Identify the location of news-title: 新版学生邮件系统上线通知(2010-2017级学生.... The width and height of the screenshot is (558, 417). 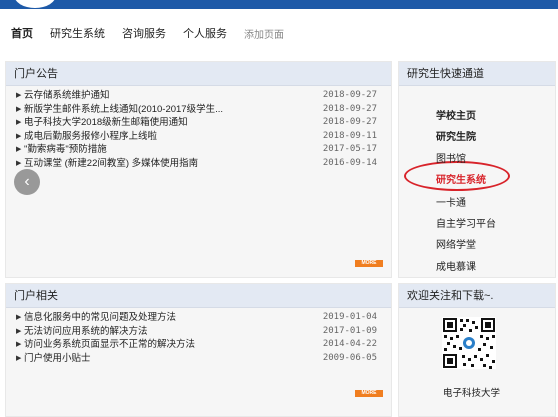
(123, 109).